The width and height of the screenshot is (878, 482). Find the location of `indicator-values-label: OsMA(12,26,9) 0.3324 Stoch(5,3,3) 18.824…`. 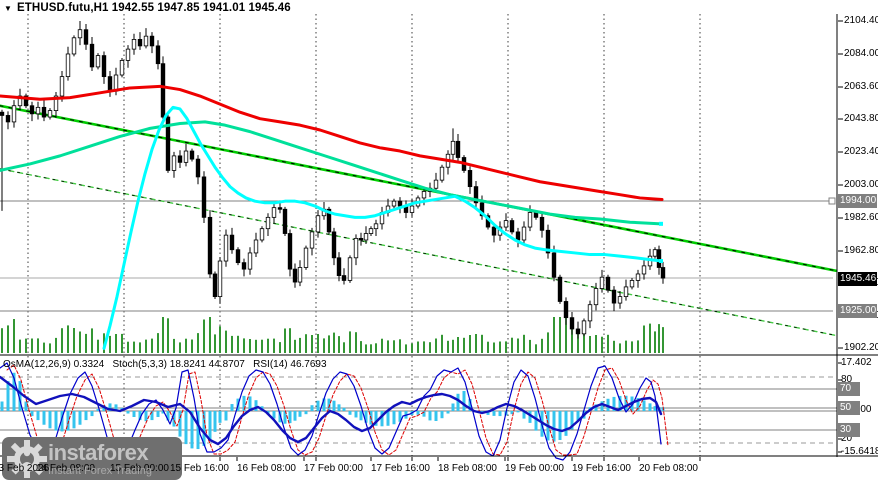

indicator-values-label: OsMA(12,26,9) 0.3324 Stoch(5,3,3) 18.824… is located at coordinates (165, 364).